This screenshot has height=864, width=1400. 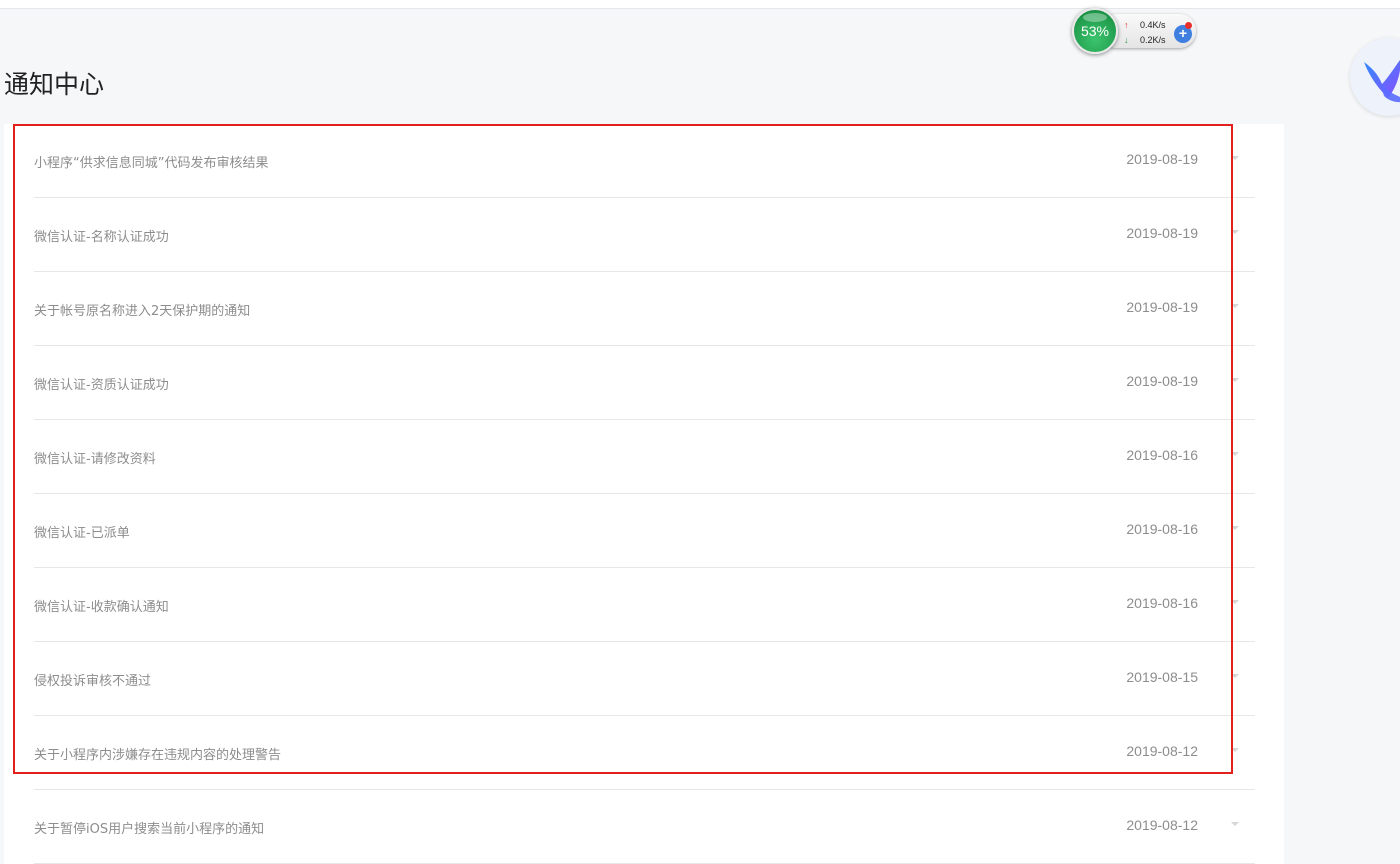 I want to click on arrow-down-icon: ↓, so click(x=1126, y=40).